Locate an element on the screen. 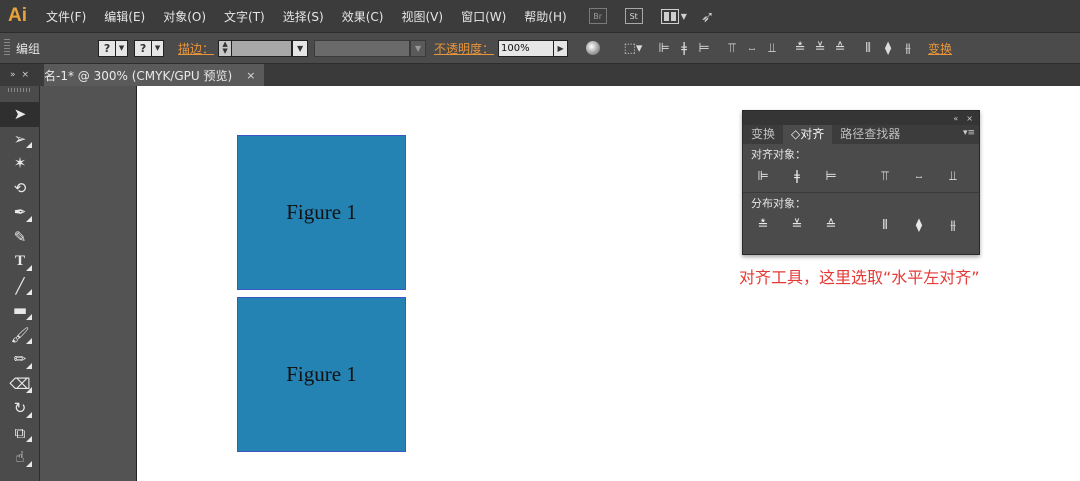 The image size is (1080, 481). align-to-icon: ⬚▾ is located at coordinates (633, 48).